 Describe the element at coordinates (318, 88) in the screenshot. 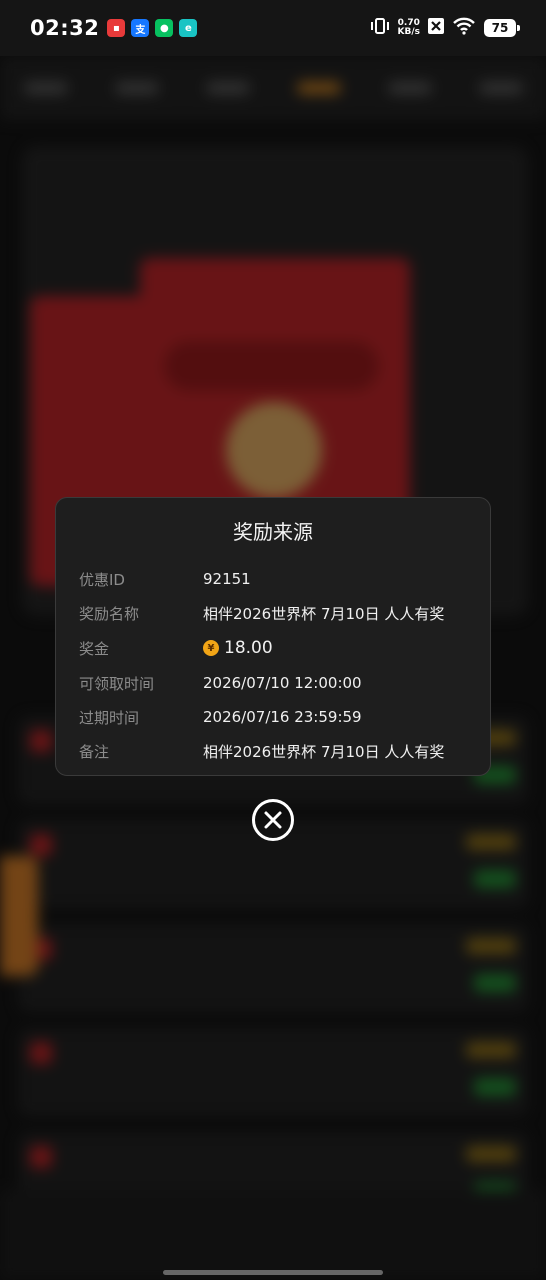

I see `bg-tab-active` at that location.